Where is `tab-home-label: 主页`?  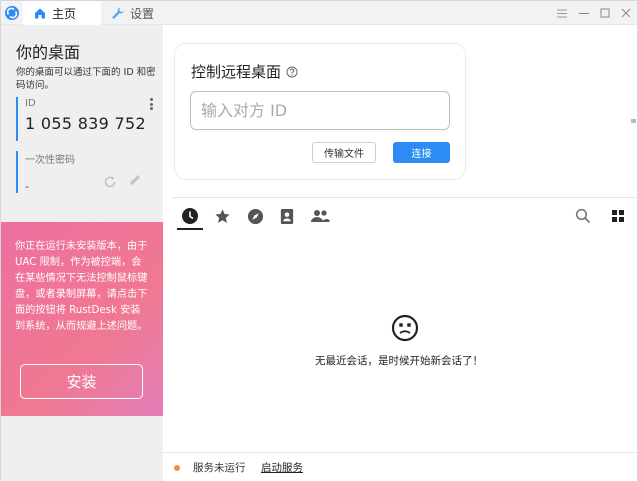 tab-home-label: 主页 is located at coordinates (64, 13).